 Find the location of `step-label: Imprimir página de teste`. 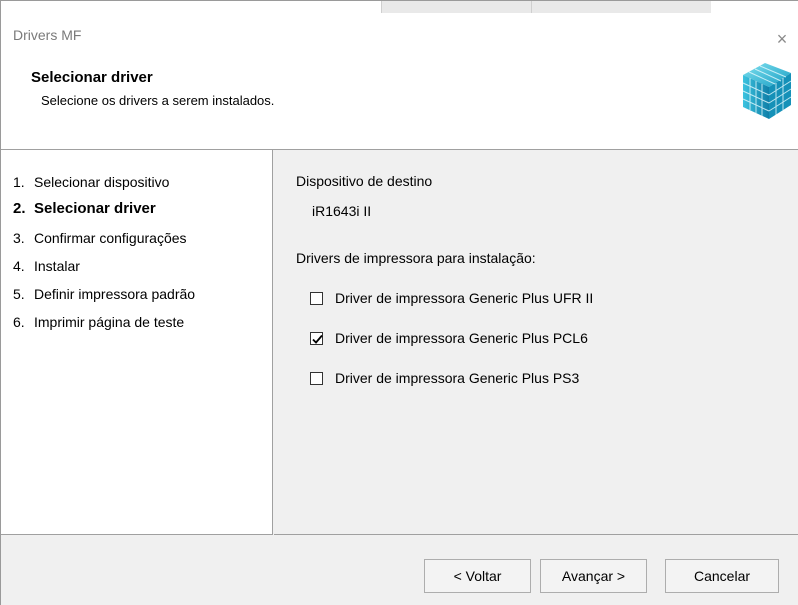

step-label: Imprimir página de teste is located at coordinates (109, 322).